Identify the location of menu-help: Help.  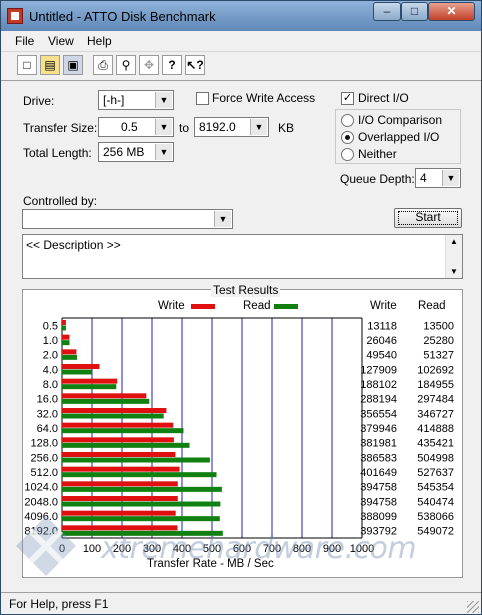
(99, 41).